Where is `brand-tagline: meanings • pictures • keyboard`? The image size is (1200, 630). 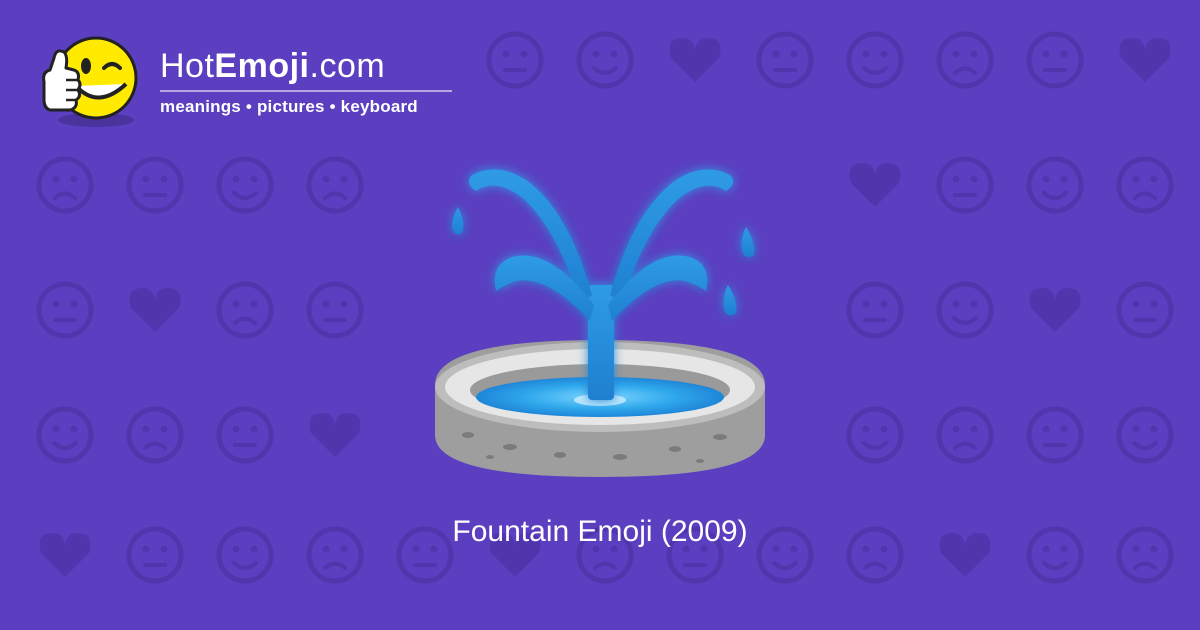 brand-tagline: meanings • pictures • keyboard is located at coordinates (289, 106).